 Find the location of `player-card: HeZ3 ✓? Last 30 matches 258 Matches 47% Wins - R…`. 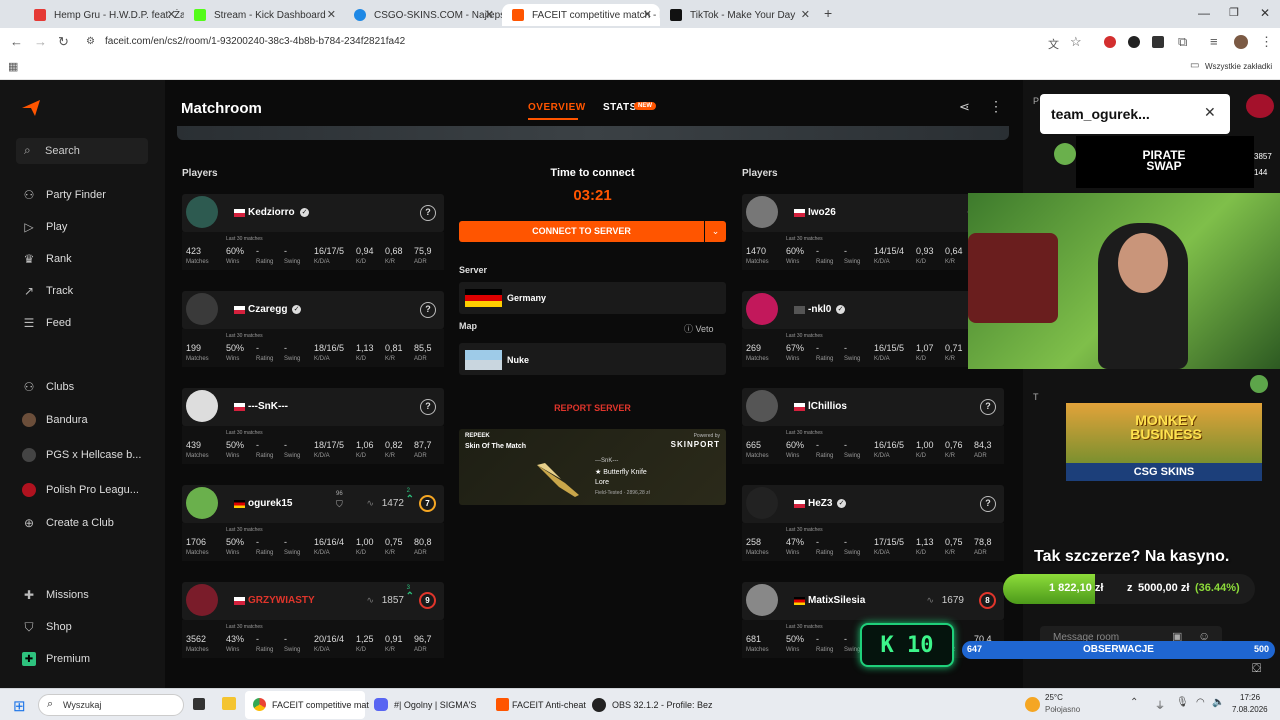

player-card: HeZ3 ✓? Last 30 matches 258 Matches 47% Wins - R… is located at coordinates (873, 523).